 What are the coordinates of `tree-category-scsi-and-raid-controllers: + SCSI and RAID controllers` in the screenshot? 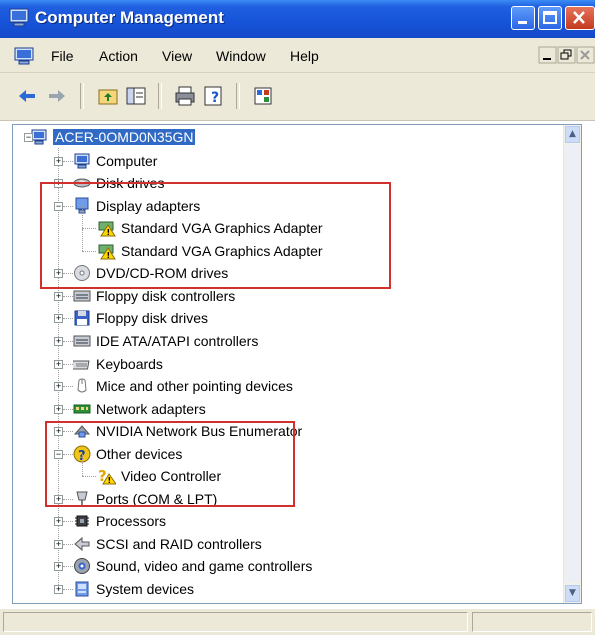 It's located at (158, 544).